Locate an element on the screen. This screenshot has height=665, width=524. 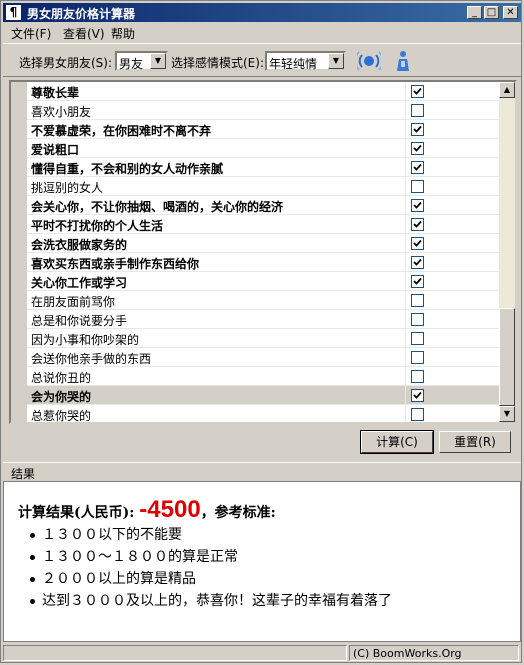
vertical-scrollbar: ▲ ▼ is located at coordinates (507, 252).